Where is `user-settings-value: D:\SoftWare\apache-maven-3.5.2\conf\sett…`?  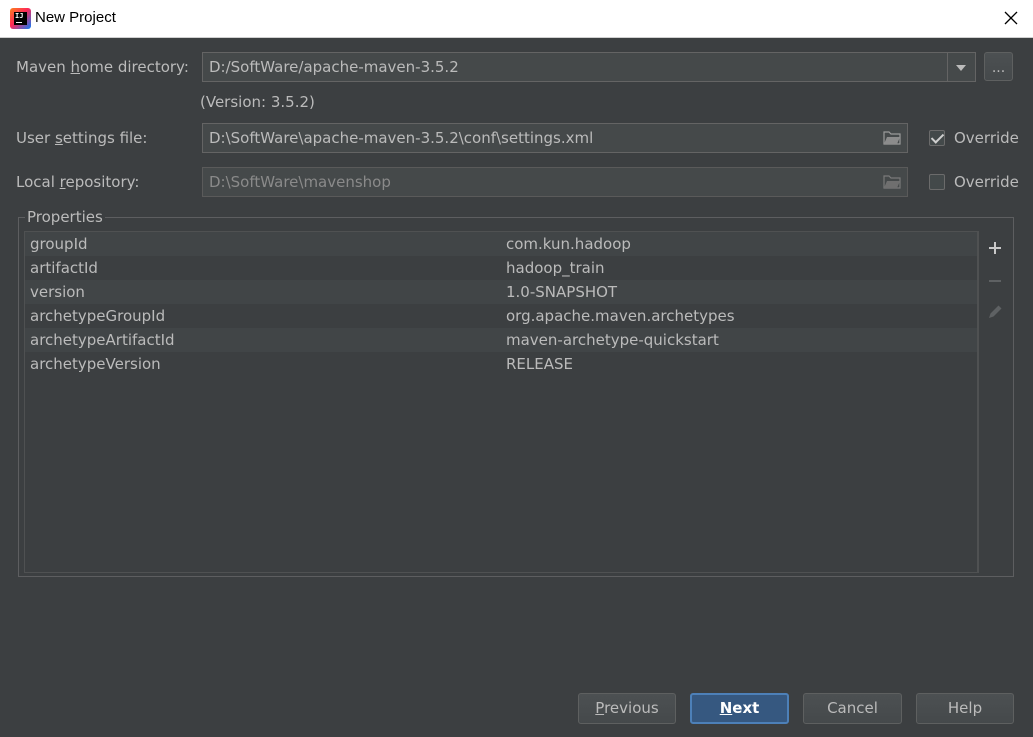 user-settings-value: D:\SoftWare\apache-maven-3.5.2\conf\sett… is located at coordinates (401, 138).